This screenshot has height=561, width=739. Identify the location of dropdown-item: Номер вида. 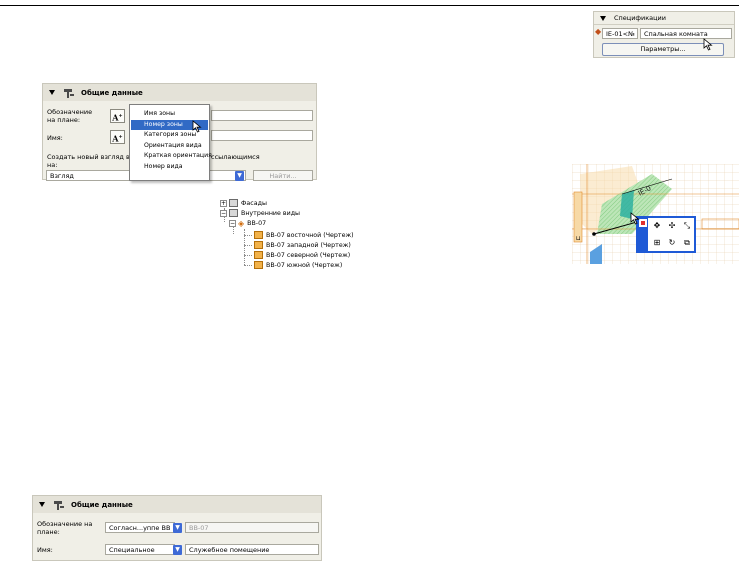
(169, 167).